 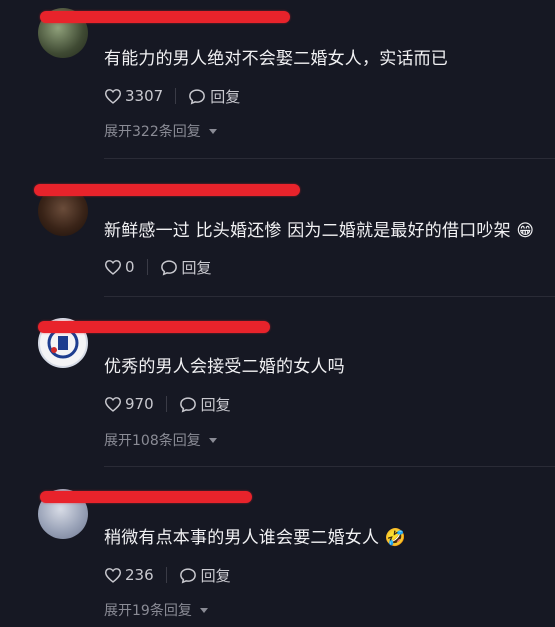 I want to click on expand-replies: 展开108条回复, so click(x=160, y=440).